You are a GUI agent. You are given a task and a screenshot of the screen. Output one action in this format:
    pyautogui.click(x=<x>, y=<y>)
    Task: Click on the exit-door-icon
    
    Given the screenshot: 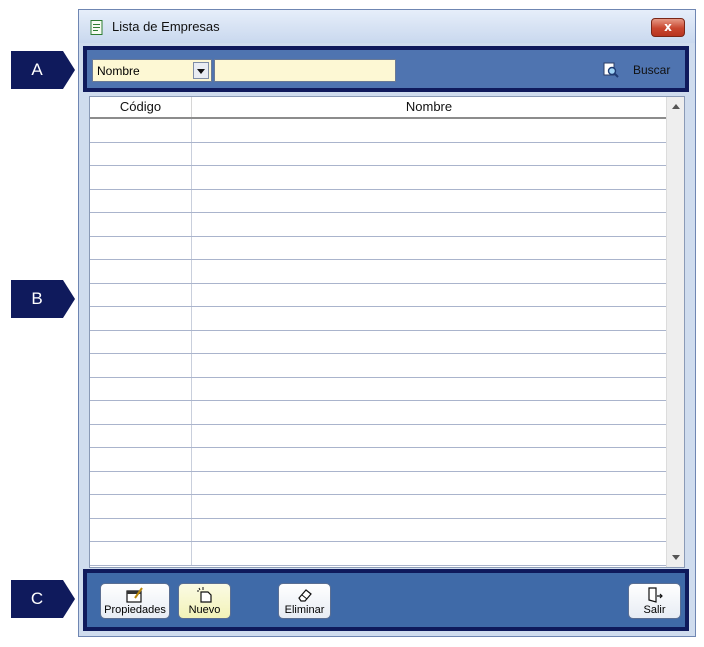 What is the action you would take?
    pyautogui.click(x=655, y=595)
    